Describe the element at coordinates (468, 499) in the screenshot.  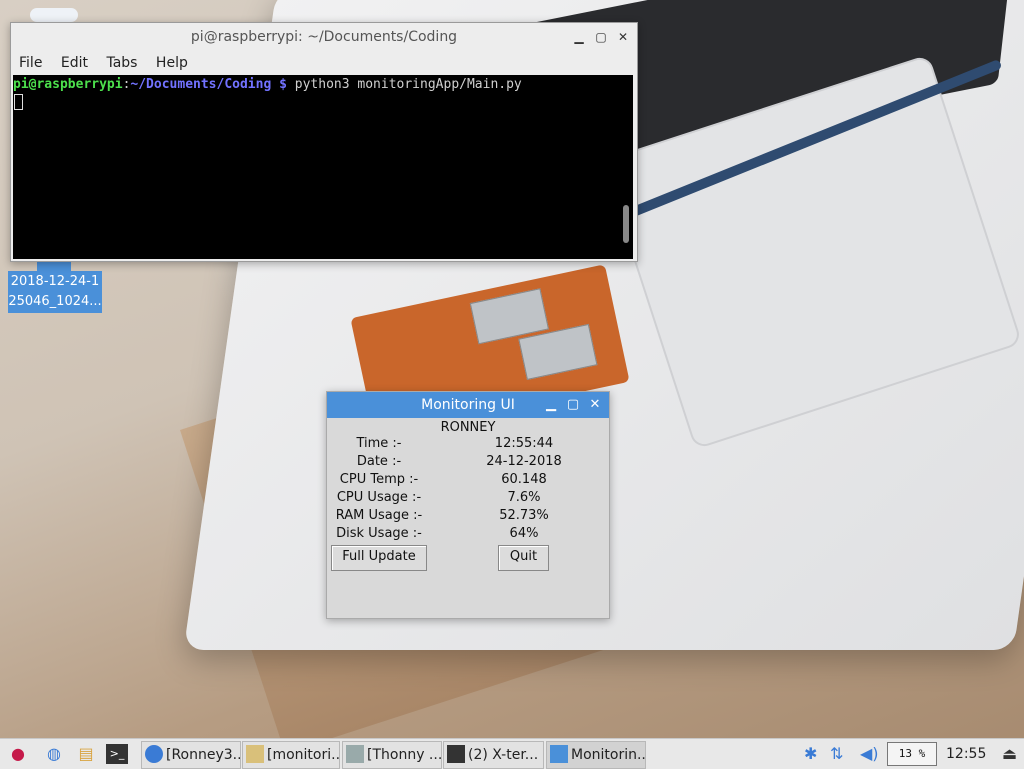
I see `stat-row-cpu-usage: CPU Usage :- 7.6%` at that location.